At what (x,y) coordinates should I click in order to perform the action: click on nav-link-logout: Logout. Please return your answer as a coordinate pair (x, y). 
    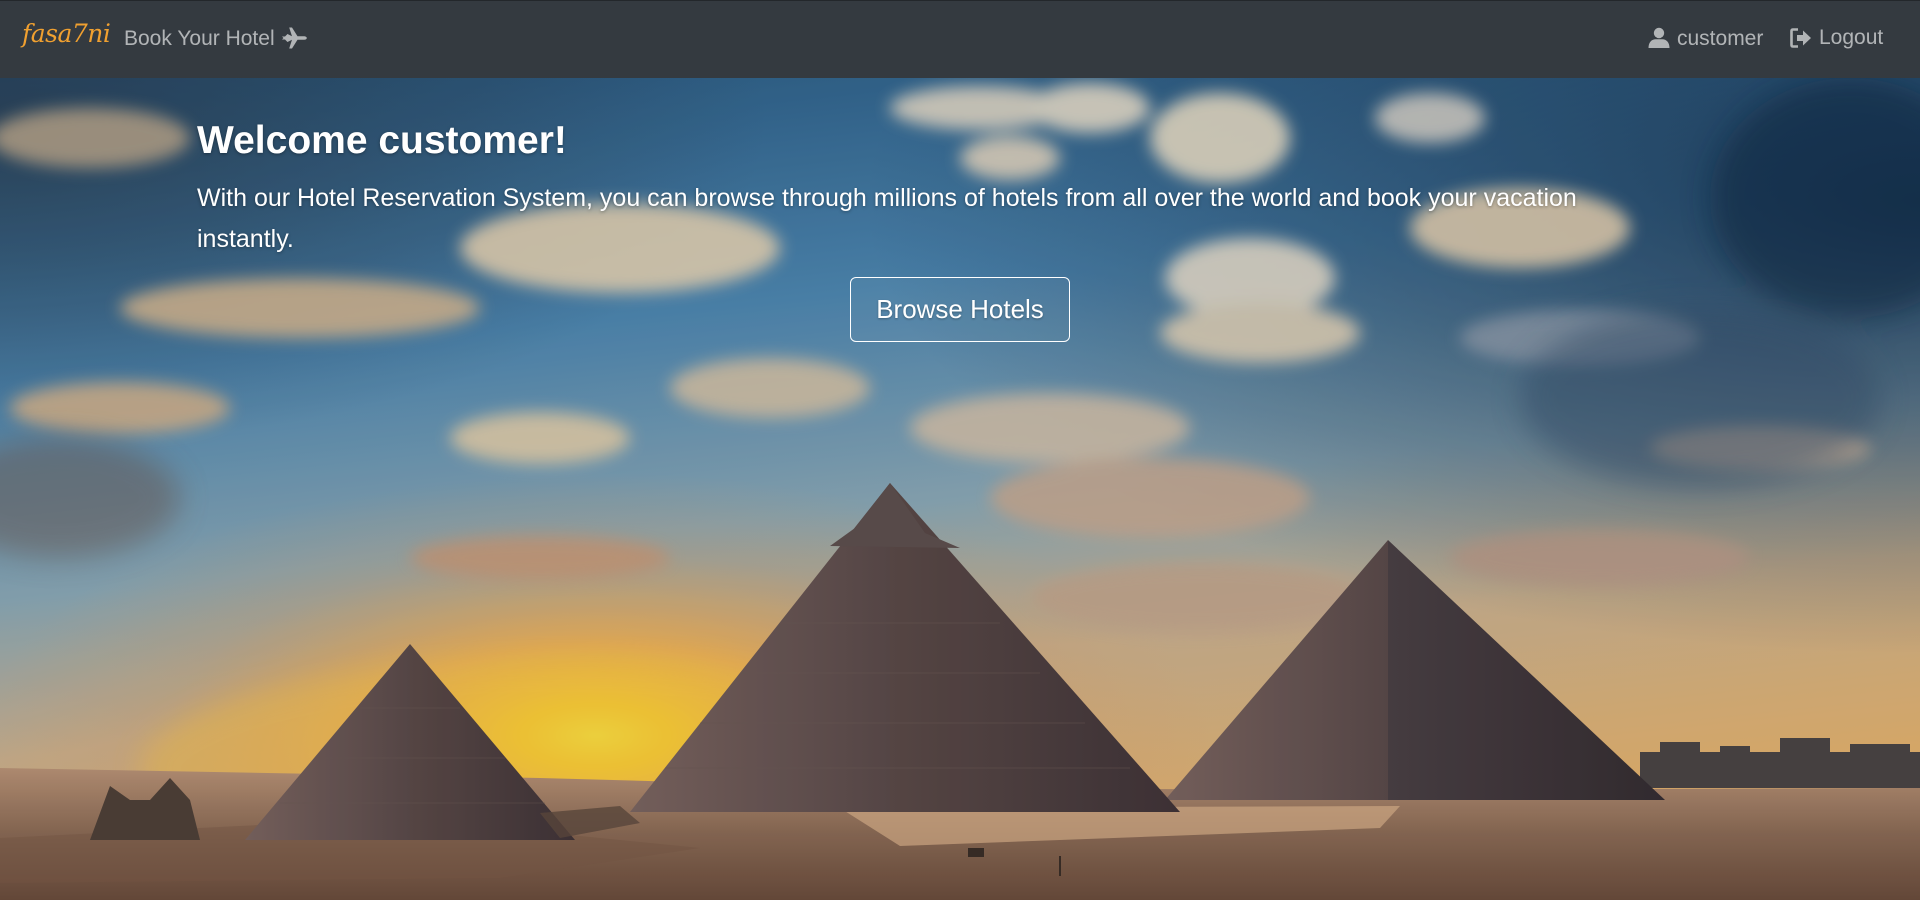
    Looking at the image, I should click on (1836, 37).